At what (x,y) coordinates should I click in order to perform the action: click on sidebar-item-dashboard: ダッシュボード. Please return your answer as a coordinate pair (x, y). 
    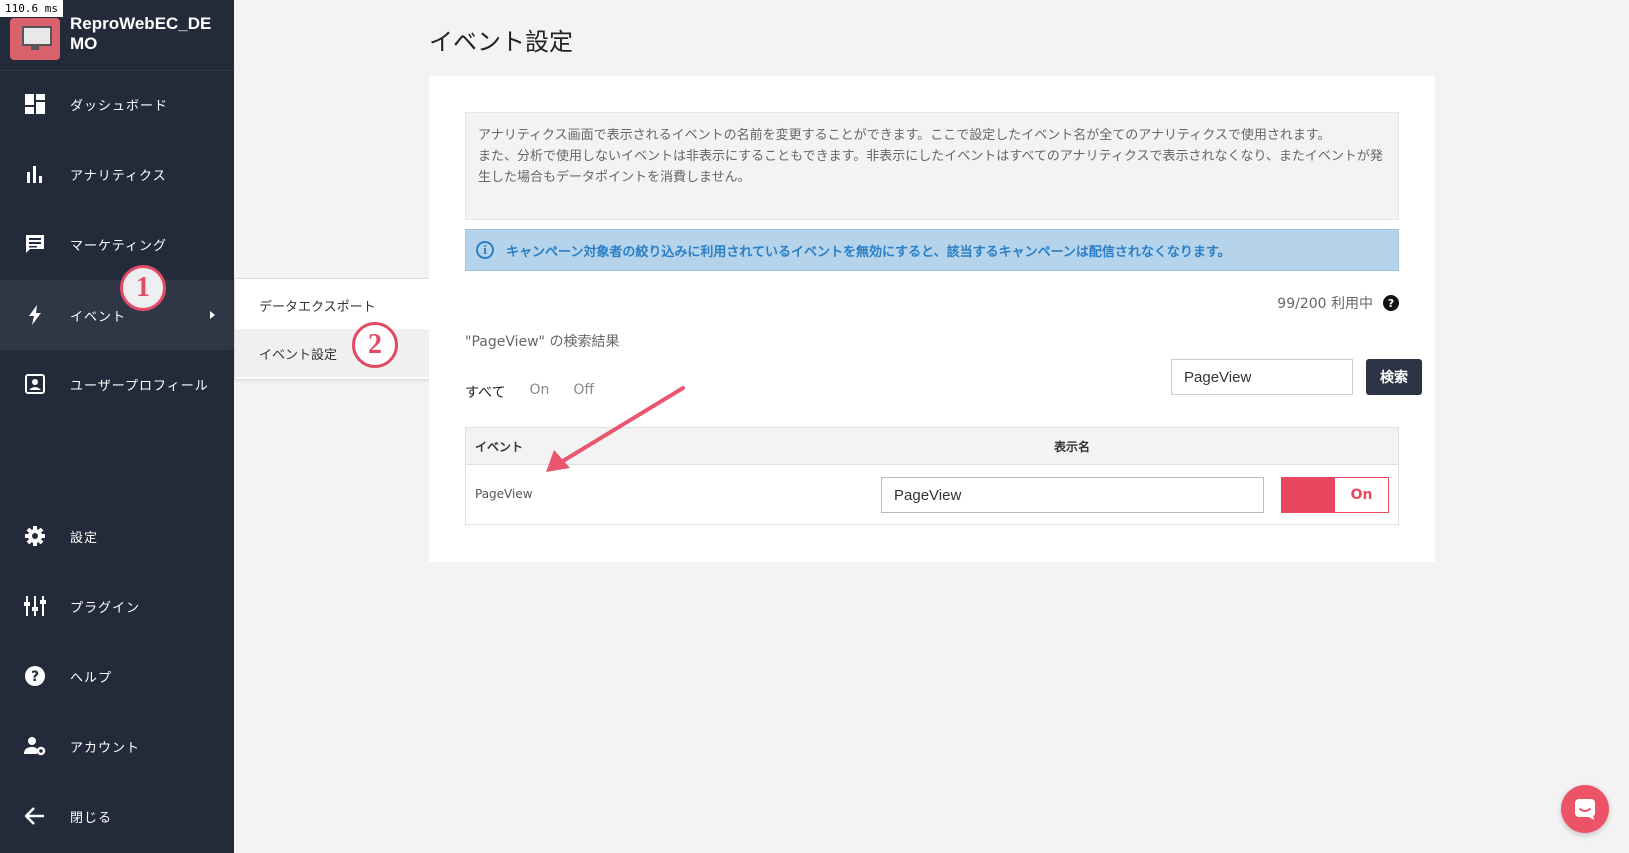
    Looking at the image, I should click on (117, 104).